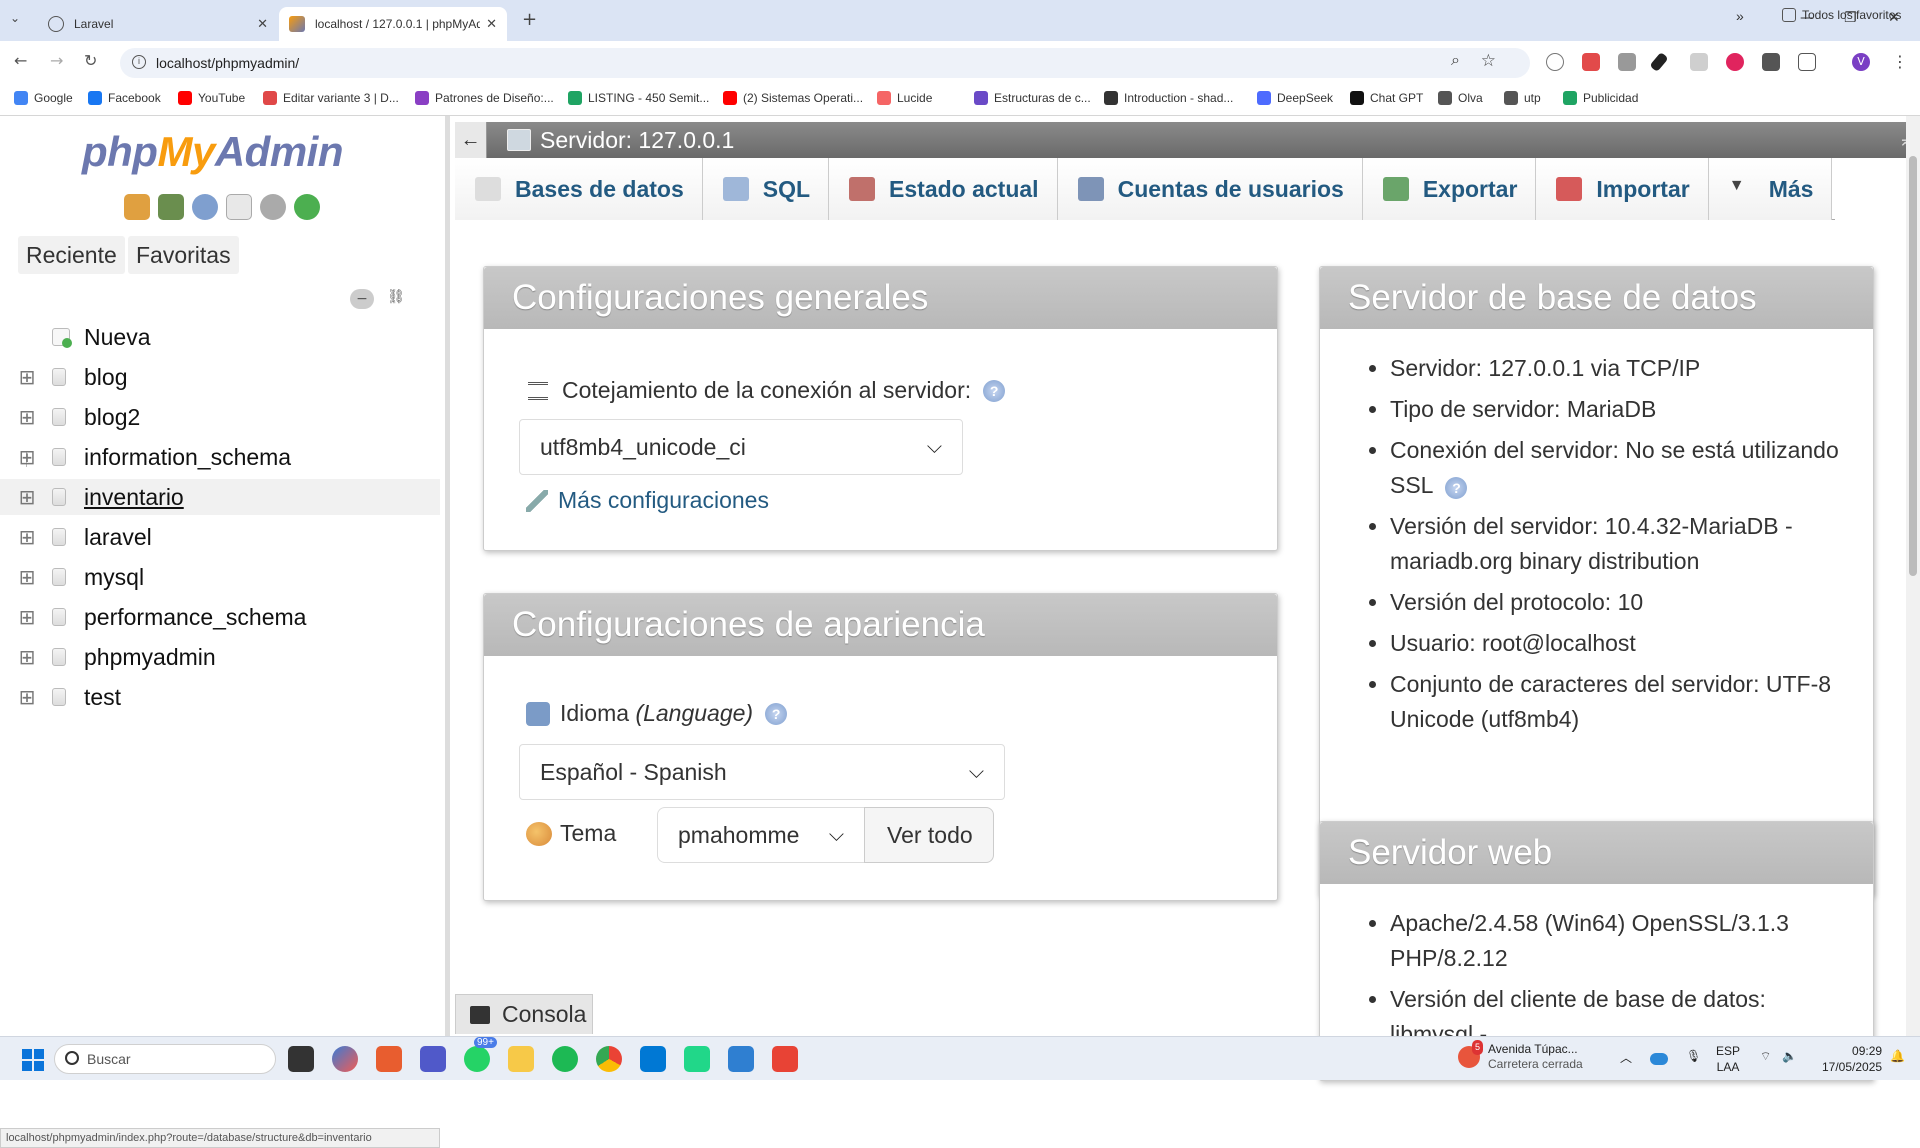 This screenshot has width=1920, height=1148. Describe the element at coordinates (220, 457) in the screenshot. I see `tree-item-database: ⊞ information_schema` at that location.